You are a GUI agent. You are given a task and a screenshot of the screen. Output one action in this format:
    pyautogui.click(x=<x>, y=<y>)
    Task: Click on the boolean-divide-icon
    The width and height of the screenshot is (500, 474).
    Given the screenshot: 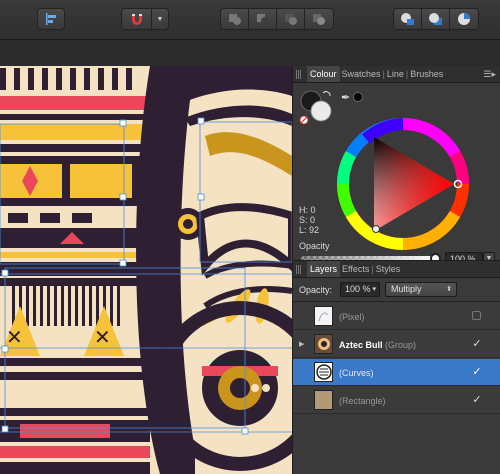 What is the action you would take?
    pyautogui.click(x=319, y=19)
    